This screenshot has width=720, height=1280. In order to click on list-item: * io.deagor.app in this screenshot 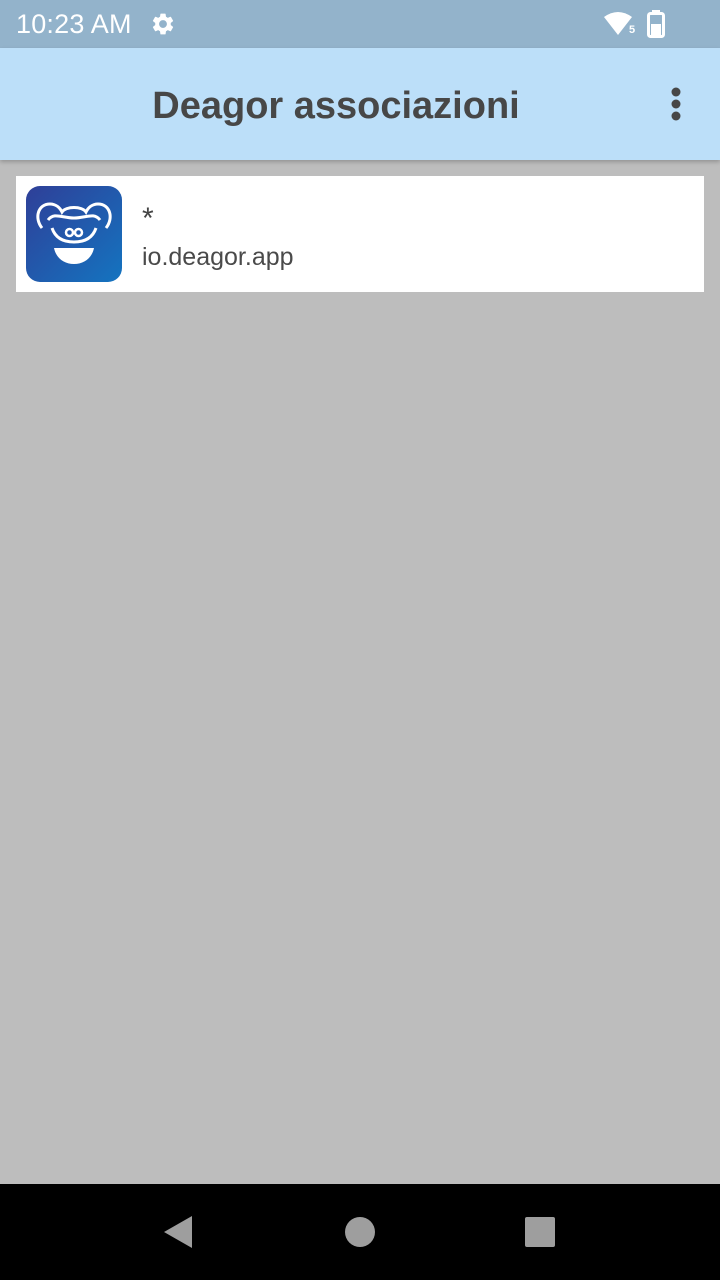, I will do `click(360, 234)`.